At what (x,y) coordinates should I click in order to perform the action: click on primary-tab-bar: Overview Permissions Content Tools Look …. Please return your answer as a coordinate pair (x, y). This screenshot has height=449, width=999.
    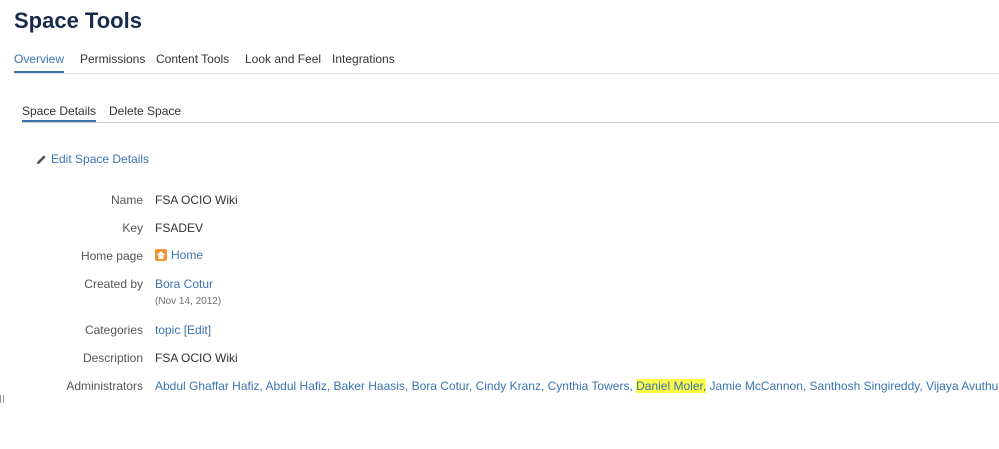
    Looking at the image, I should click on (506, 63).